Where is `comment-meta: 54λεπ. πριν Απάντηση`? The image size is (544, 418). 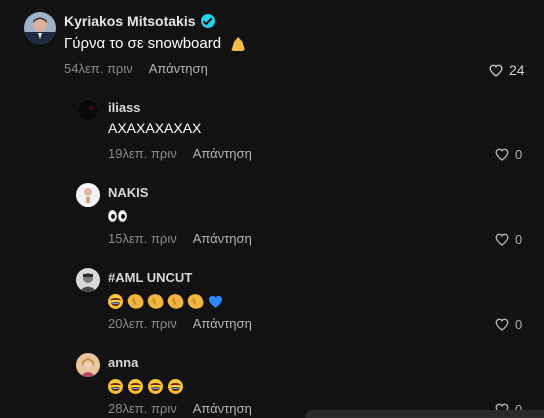 comment-meta: 54λεπ. πριν Απάντηση is located at coordinates (136, 68).